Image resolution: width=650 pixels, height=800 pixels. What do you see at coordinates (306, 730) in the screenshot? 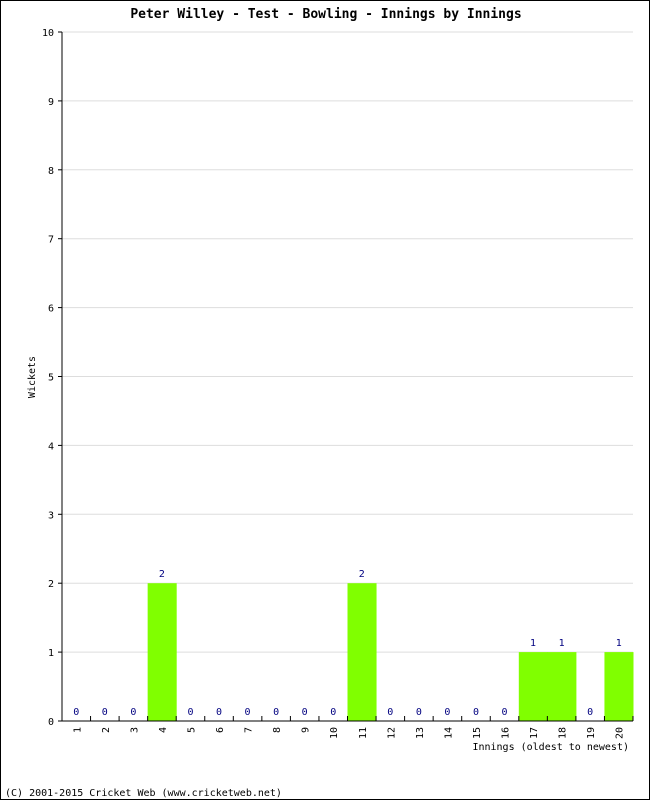
I see `x-tick-label: 9` at bounding box center [306, 730].